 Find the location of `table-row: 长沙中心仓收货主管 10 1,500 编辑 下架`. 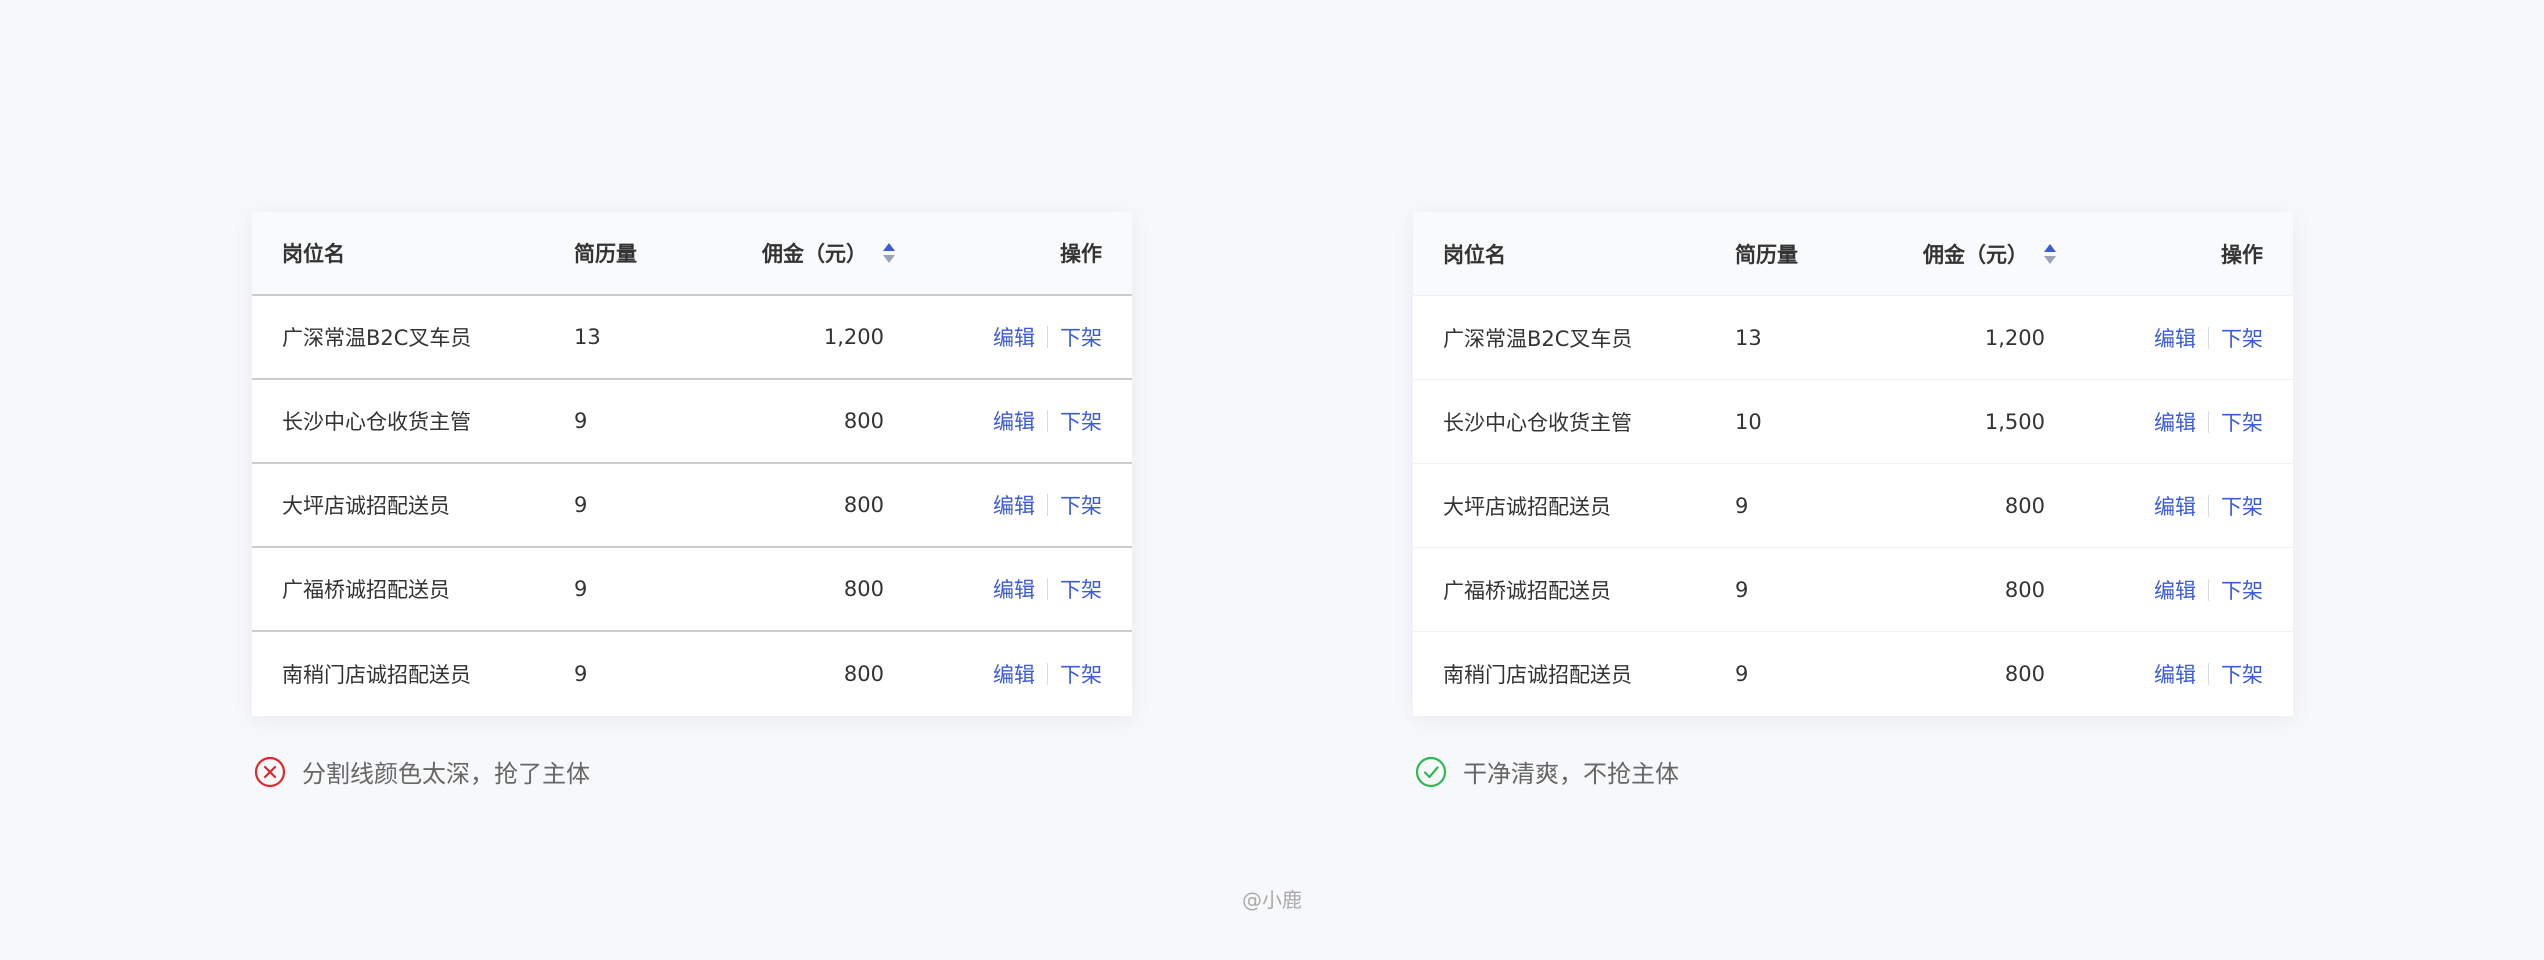

table-row: 长沙中心仓收货主管 10 1,500 编辑 下架 is located at coordinates (1853, 422).